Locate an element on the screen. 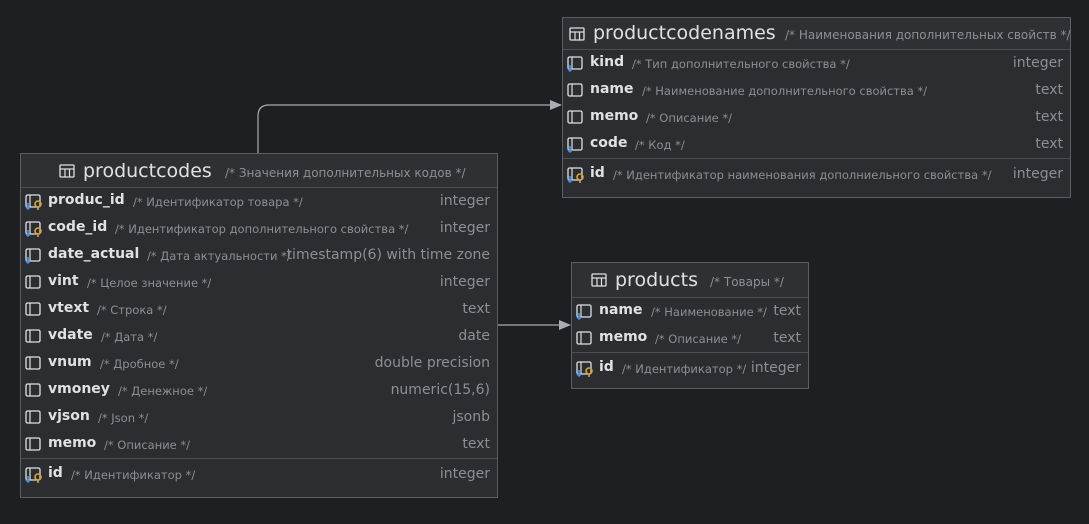 This screenshot has width=1089, height=524. column-type: jsonb is located at coordinates (471, 417).